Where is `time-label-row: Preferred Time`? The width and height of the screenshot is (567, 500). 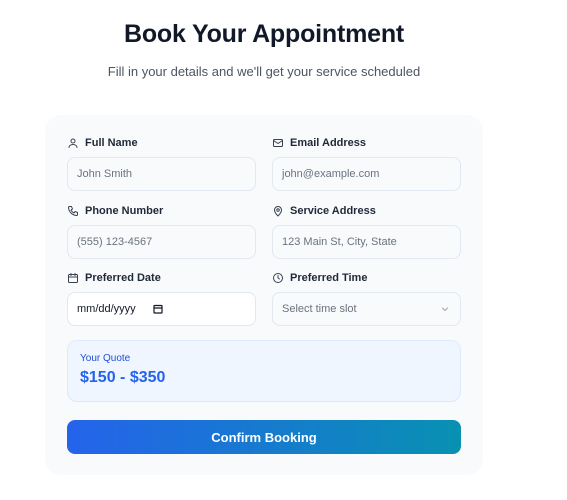
time-label-row: Preferred Time is located at coordinates (366, 278).